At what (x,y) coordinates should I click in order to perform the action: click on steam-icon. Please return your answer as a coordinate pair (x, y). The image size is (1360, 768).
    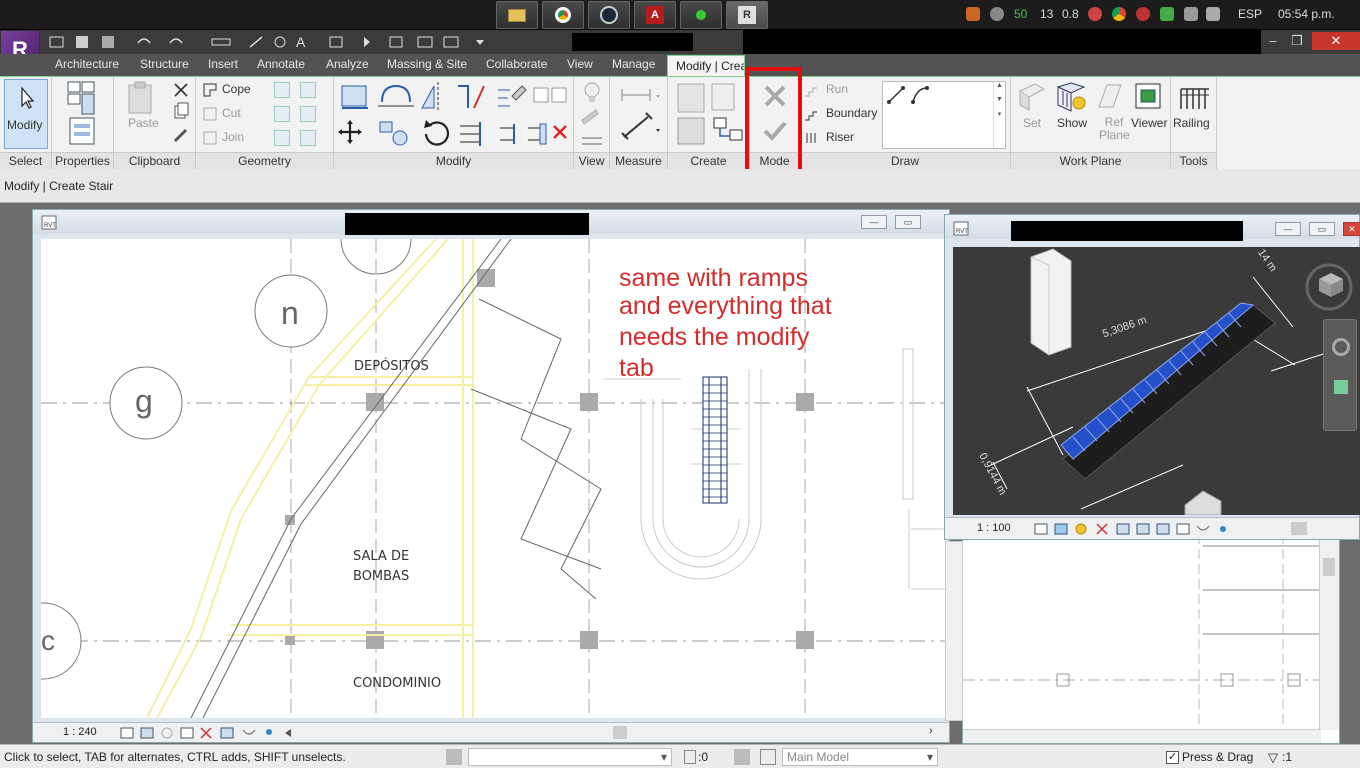
    Looking at the image, I should click on (609, 15).